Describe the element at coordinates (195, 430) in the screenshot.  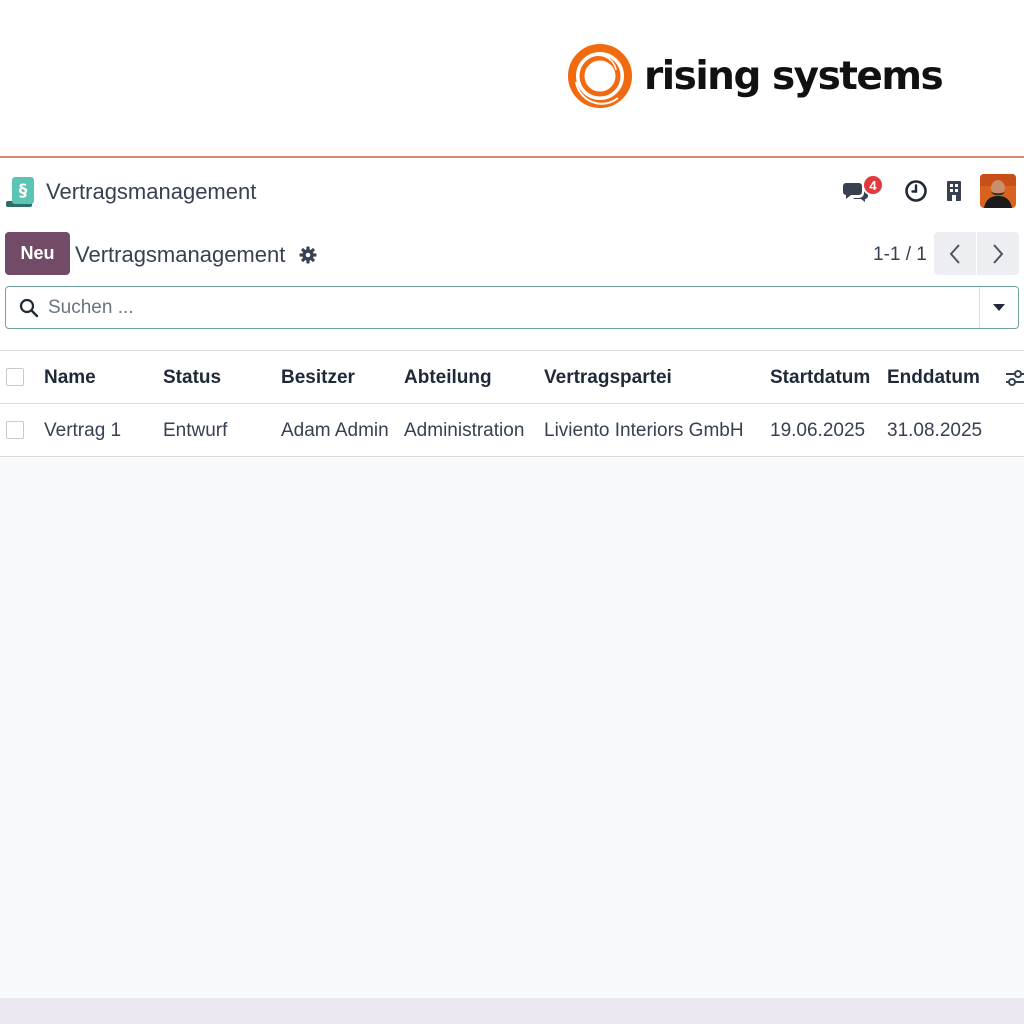
I see `cell-status: Entwurf` at that location.